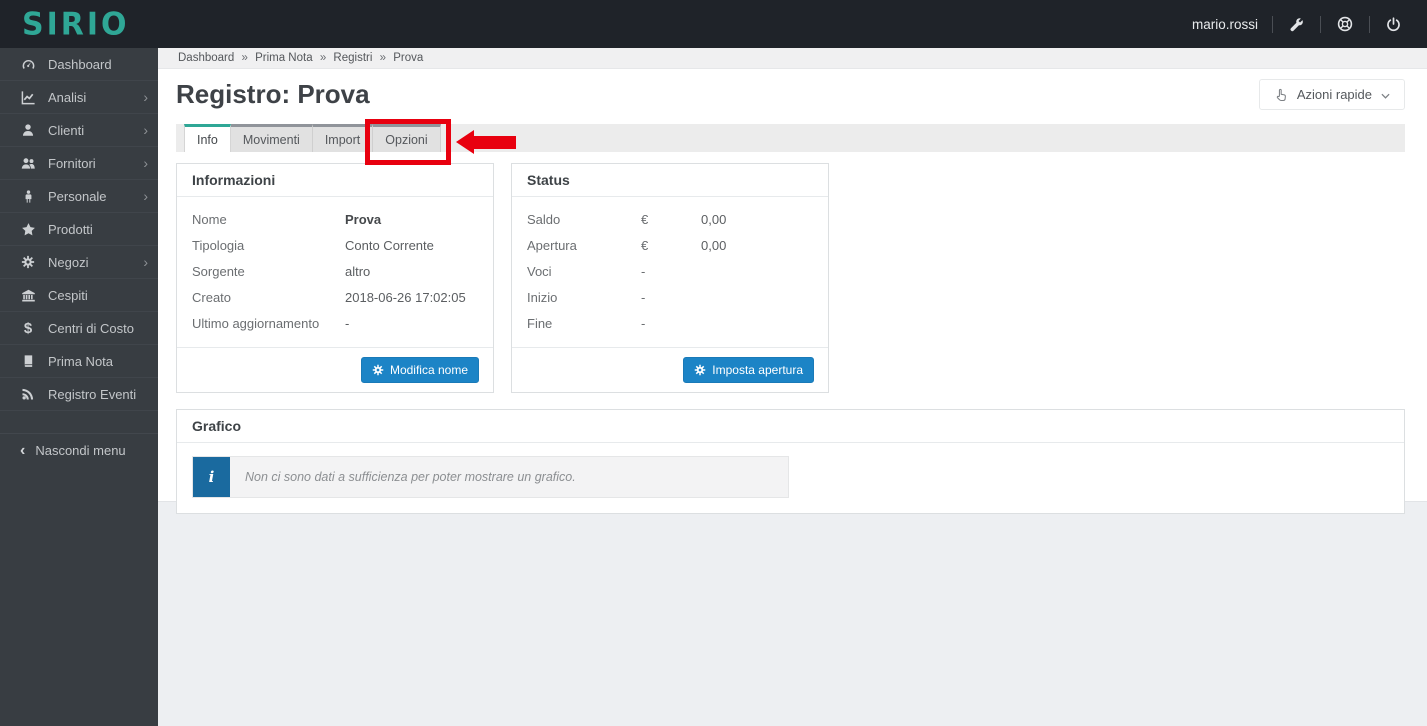 The width and height of the screenshot is (1427, 726). I want to click on info-row-ultimo-aggiornamento: Ultimo aggiornamento -, so click(335, 323).